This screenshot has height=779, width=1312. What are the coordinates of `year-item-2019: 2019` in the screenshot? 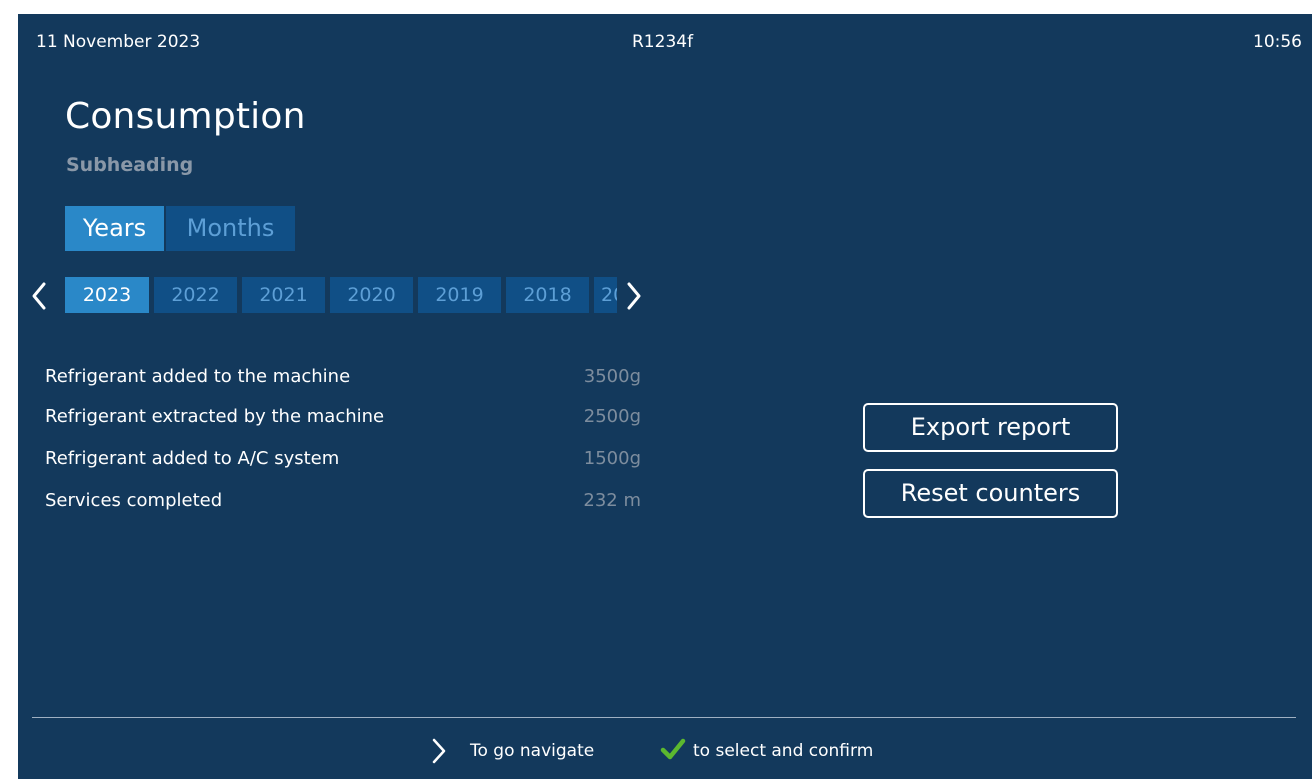 It's located at (459, 295).